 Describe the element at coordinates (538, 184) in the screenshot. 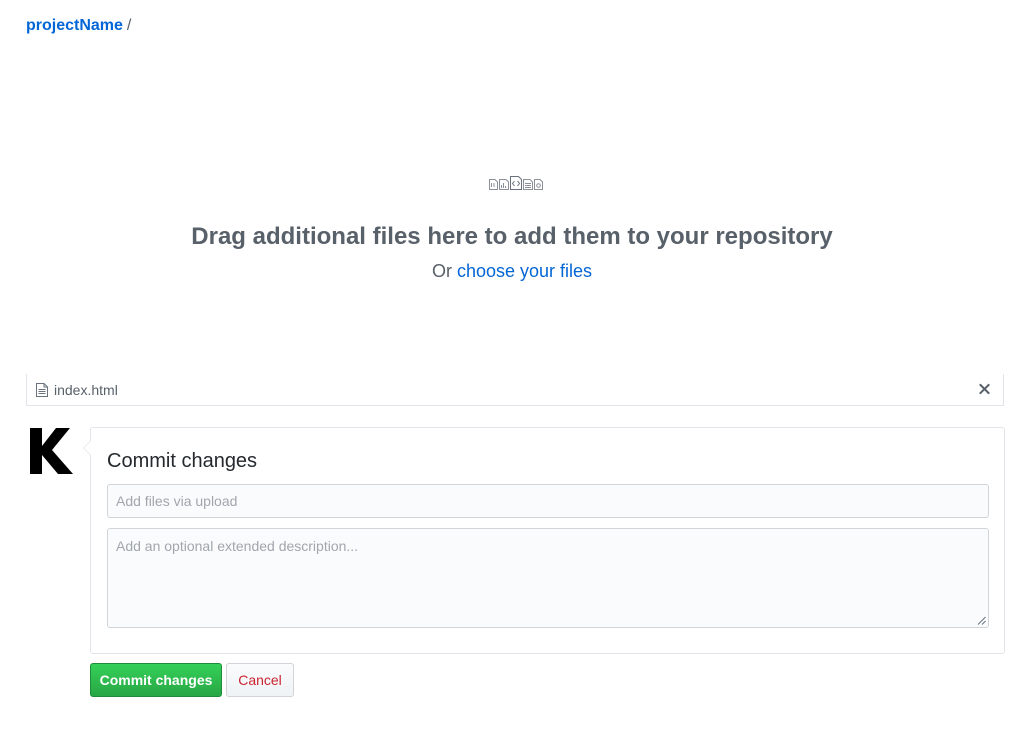

I see `file-media-icon` at that location.